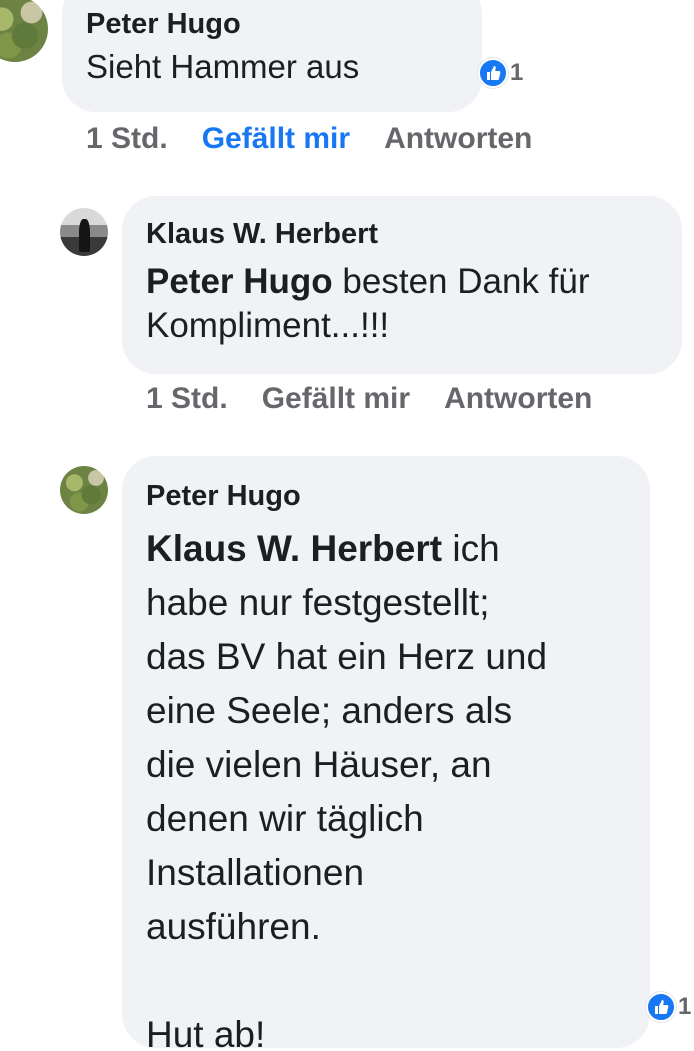 The image size is (694, 1051). Describe the element at coordinates (294, 548) in the screenshot. I see `mention-link: Klaus W. Herbert` at that location.